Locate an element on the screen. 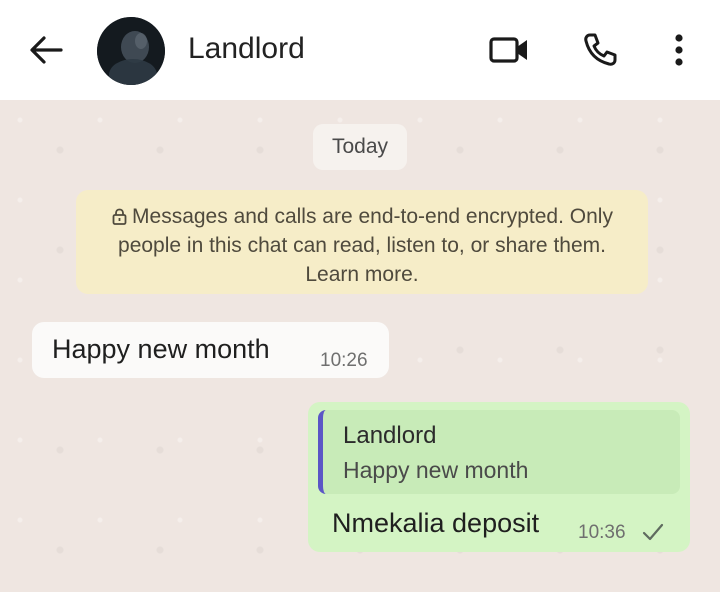 The height and width of the screenshot is (592, 720). back-button is located at coordinates (46, 50).